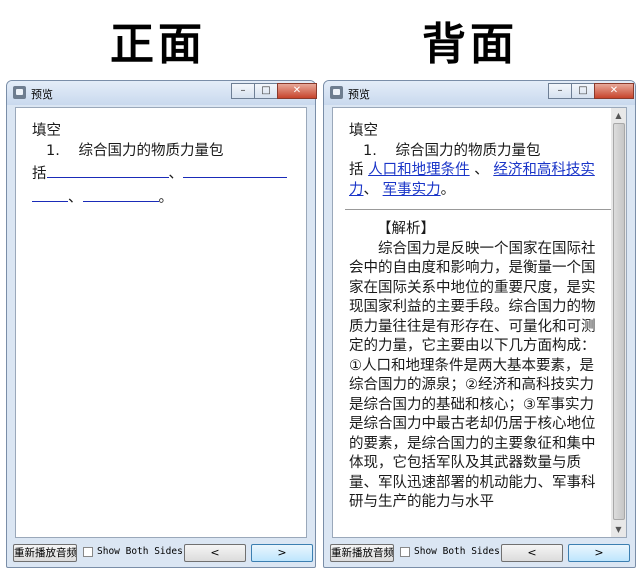 This screenshot has width=642, height=572. I want to click on question-blanks-line-2: 、。, so click(164, 197).